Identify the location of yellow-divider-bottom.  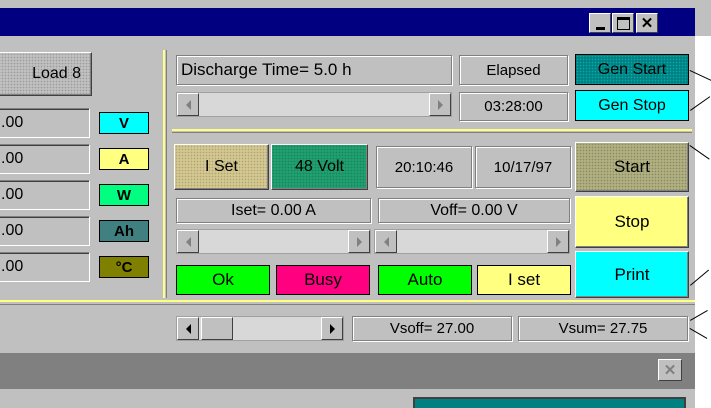
(347, 302).